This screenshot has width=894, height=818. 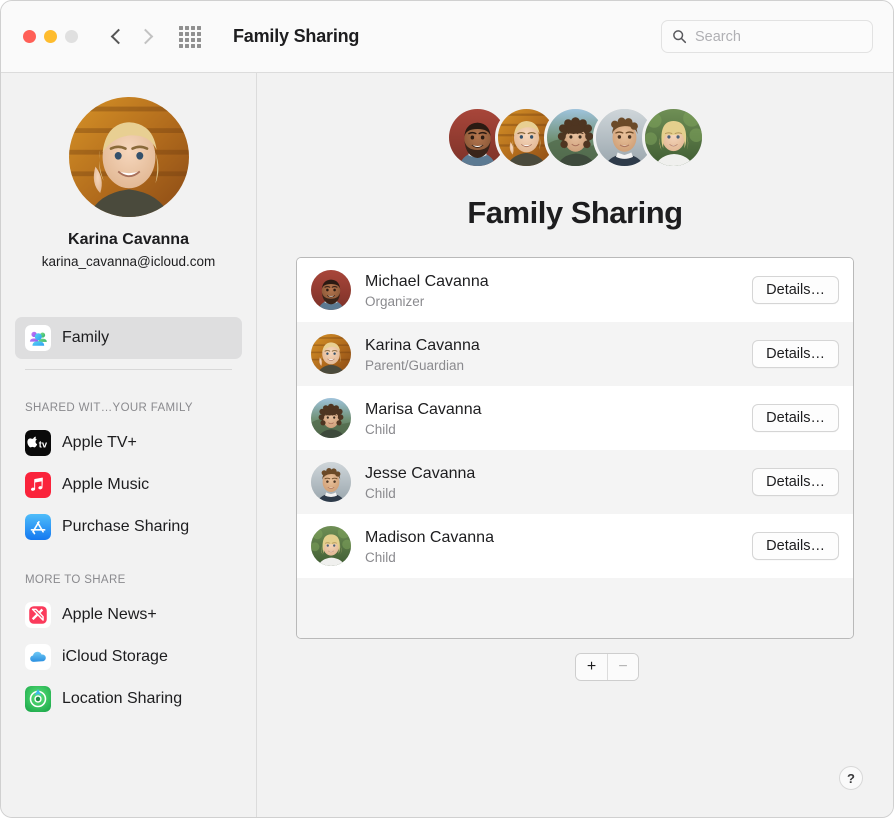 What do you see at coordinates (71, 36) in the screenshot?
I see `zoom-window-button` at bounding box center [71, 36].